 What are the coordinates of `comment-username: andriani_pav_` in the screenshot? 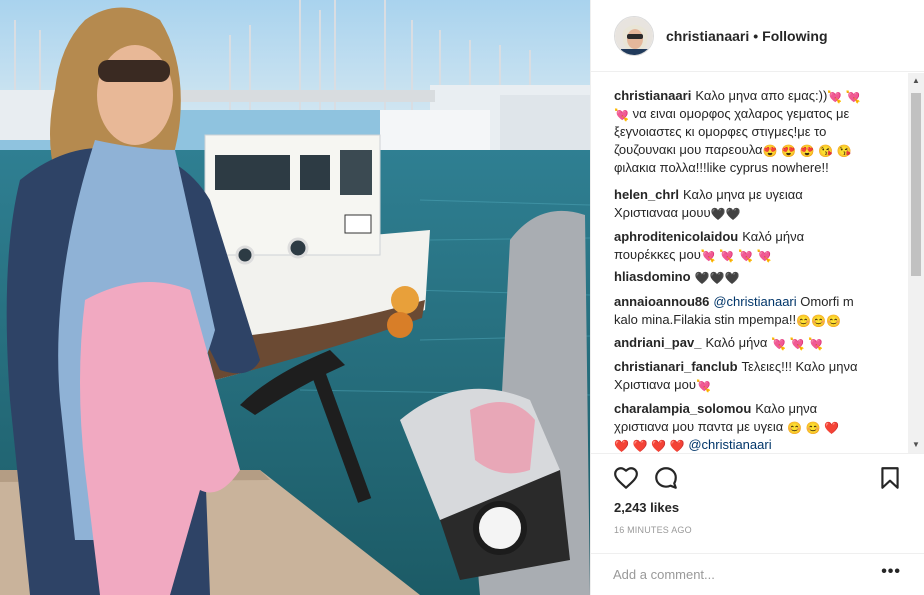 It's located at (657, 342).